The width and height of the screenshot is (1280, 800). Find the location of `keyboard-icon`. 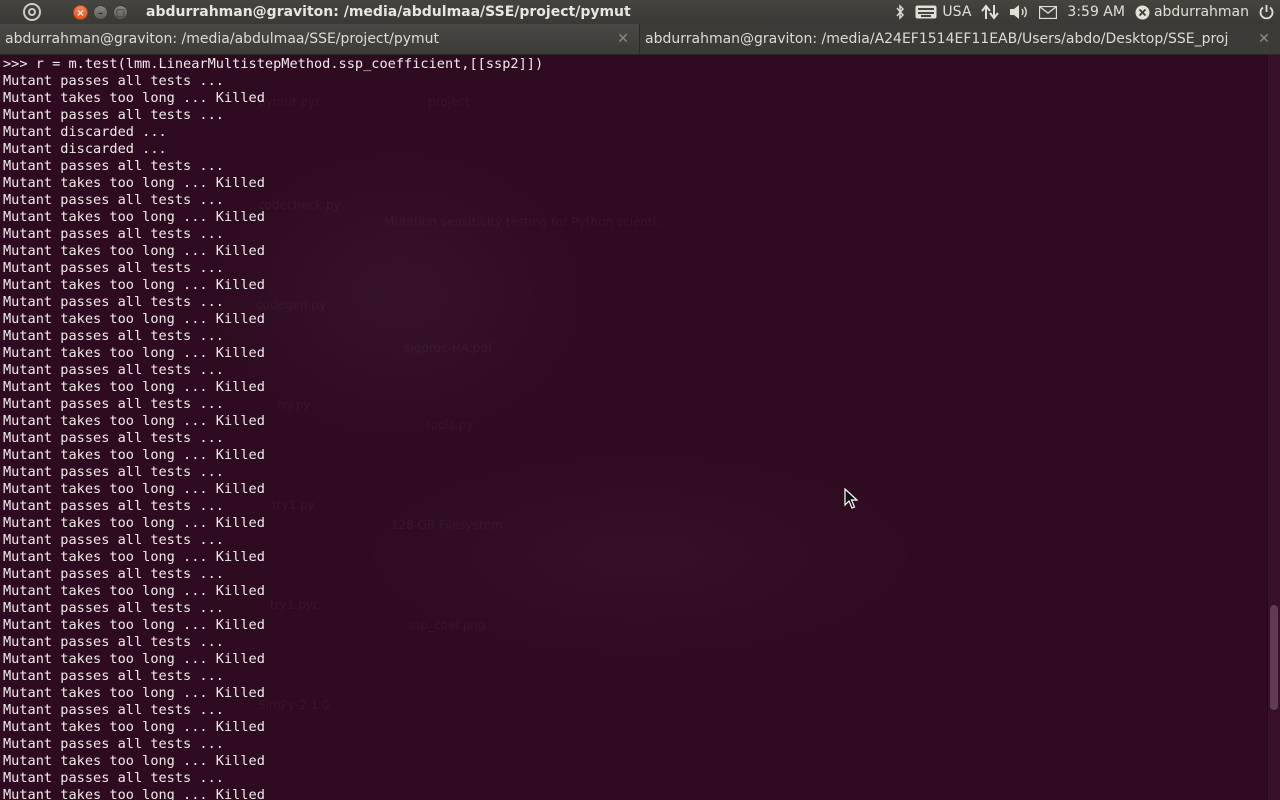

keyboard-icon is located at coordinates (926, 12).